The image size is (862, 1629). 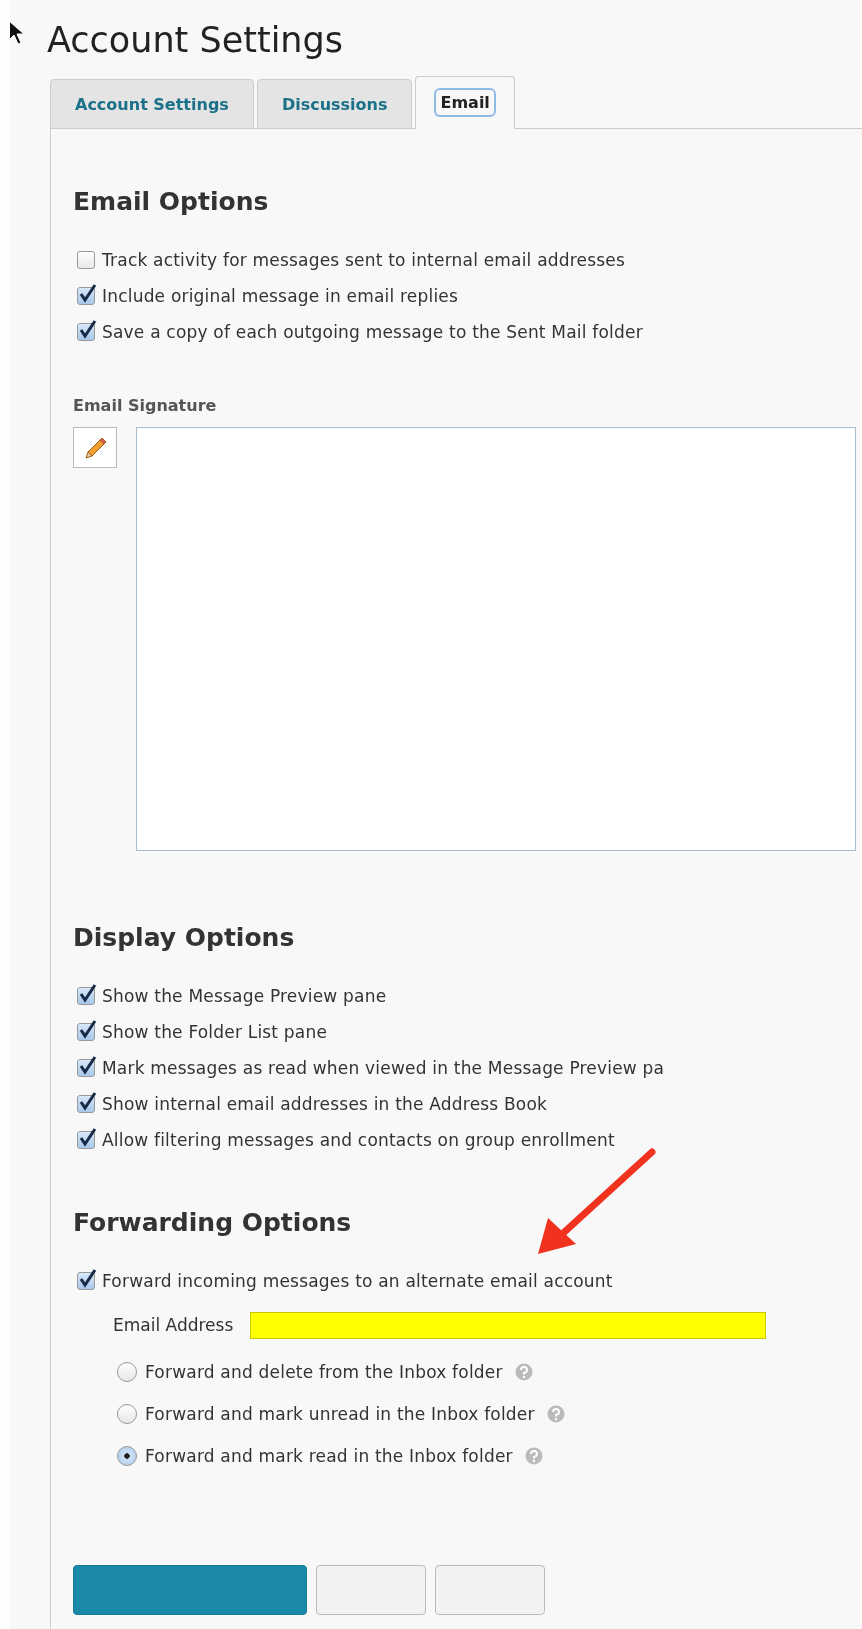 I want to click on checkbox-label: Forward incoming messages to an alternate email account, so click(x=357, y=1281).